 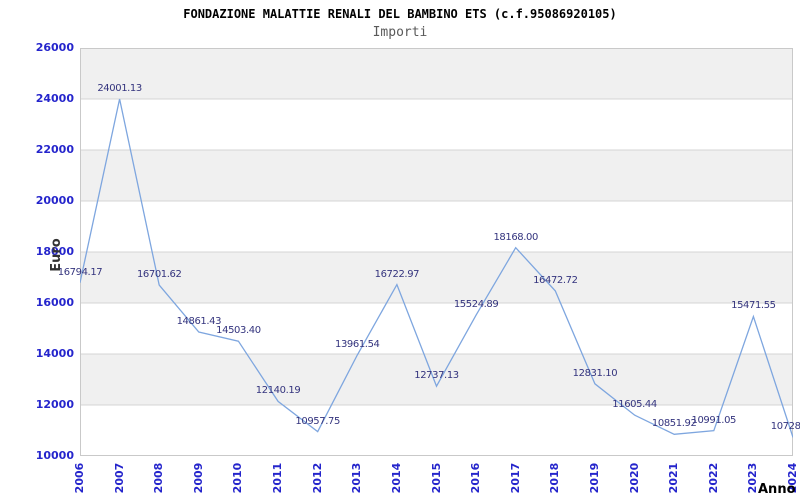 I want to click on y-tick-label: 16000, so click(x=54, y=302).